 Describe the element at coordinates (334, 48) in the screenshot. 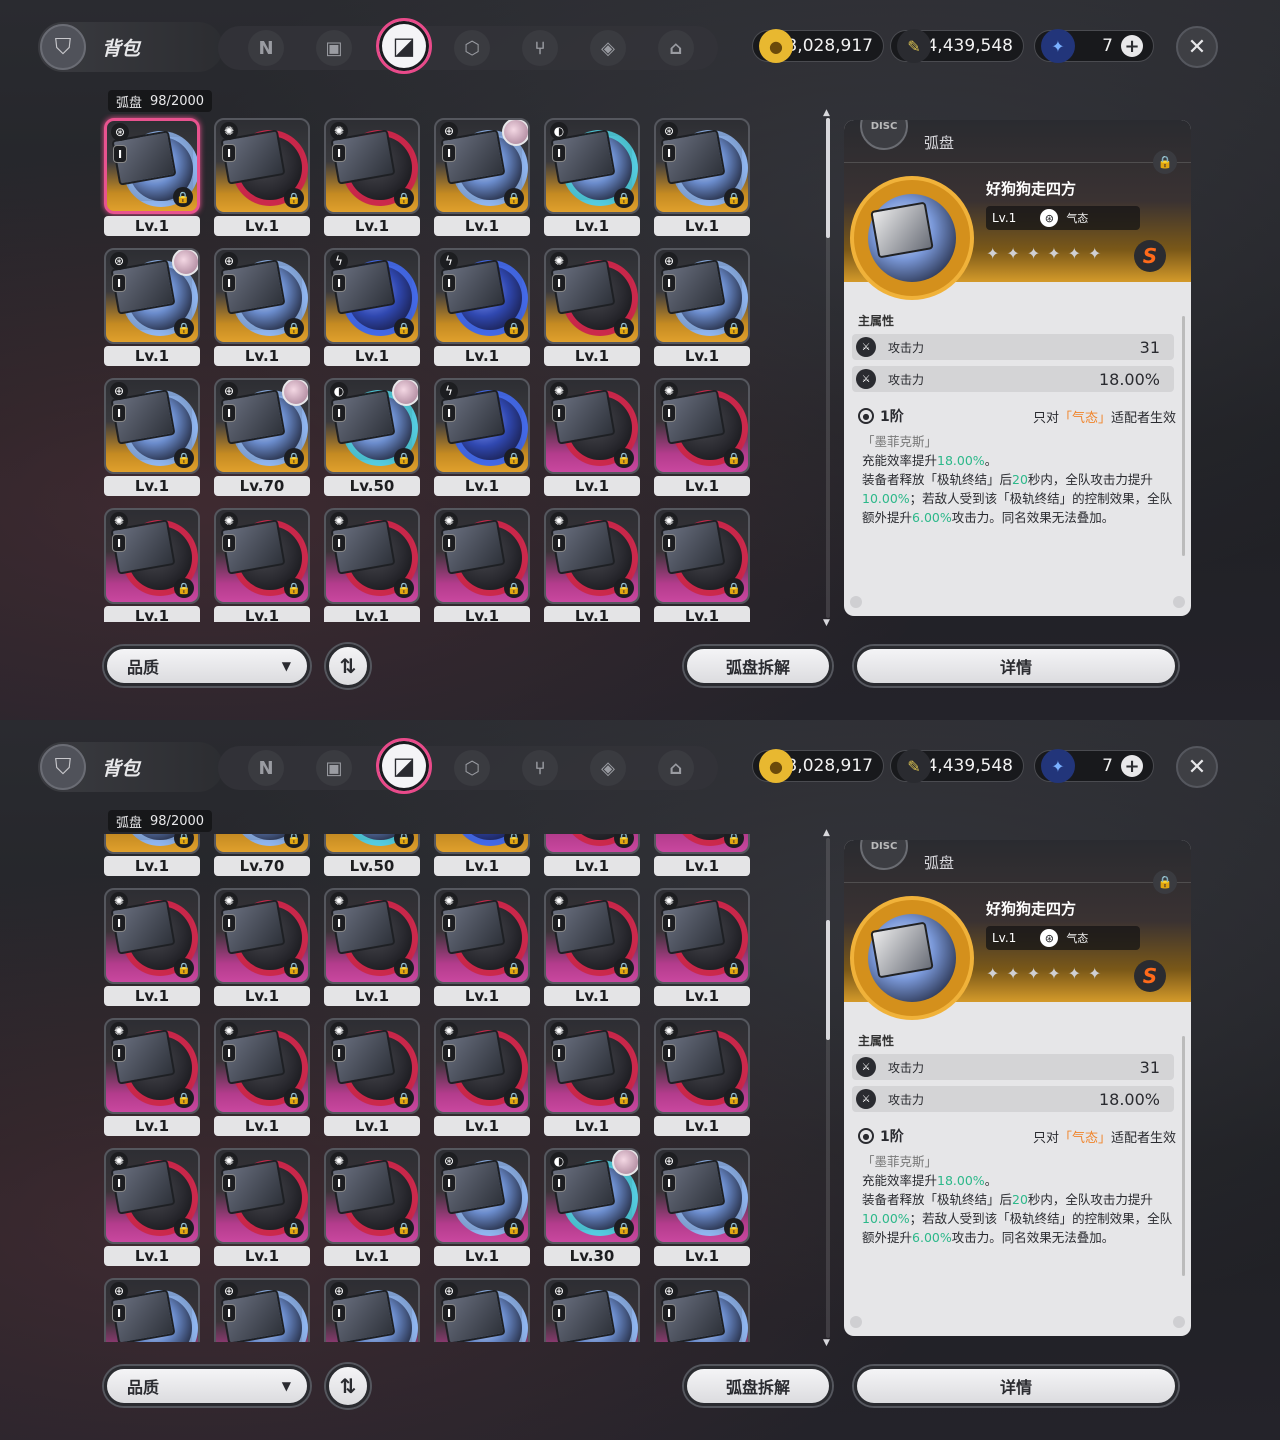

I see `tab-gameboy: ▣` at that location.